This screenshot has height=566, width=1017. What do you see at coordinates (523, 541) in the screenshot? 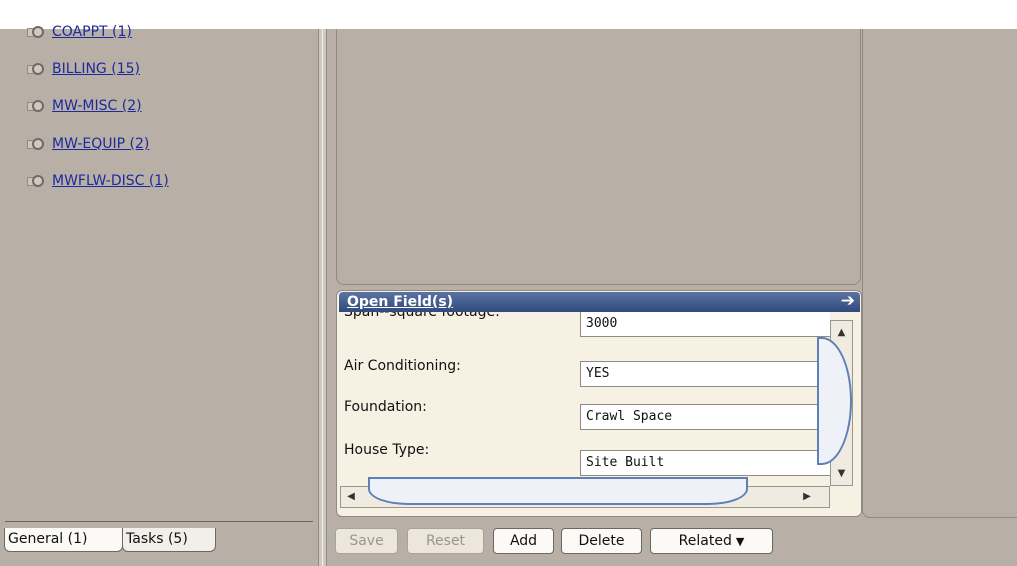
I see `add-button: Add` at bounding box center [523, 541].